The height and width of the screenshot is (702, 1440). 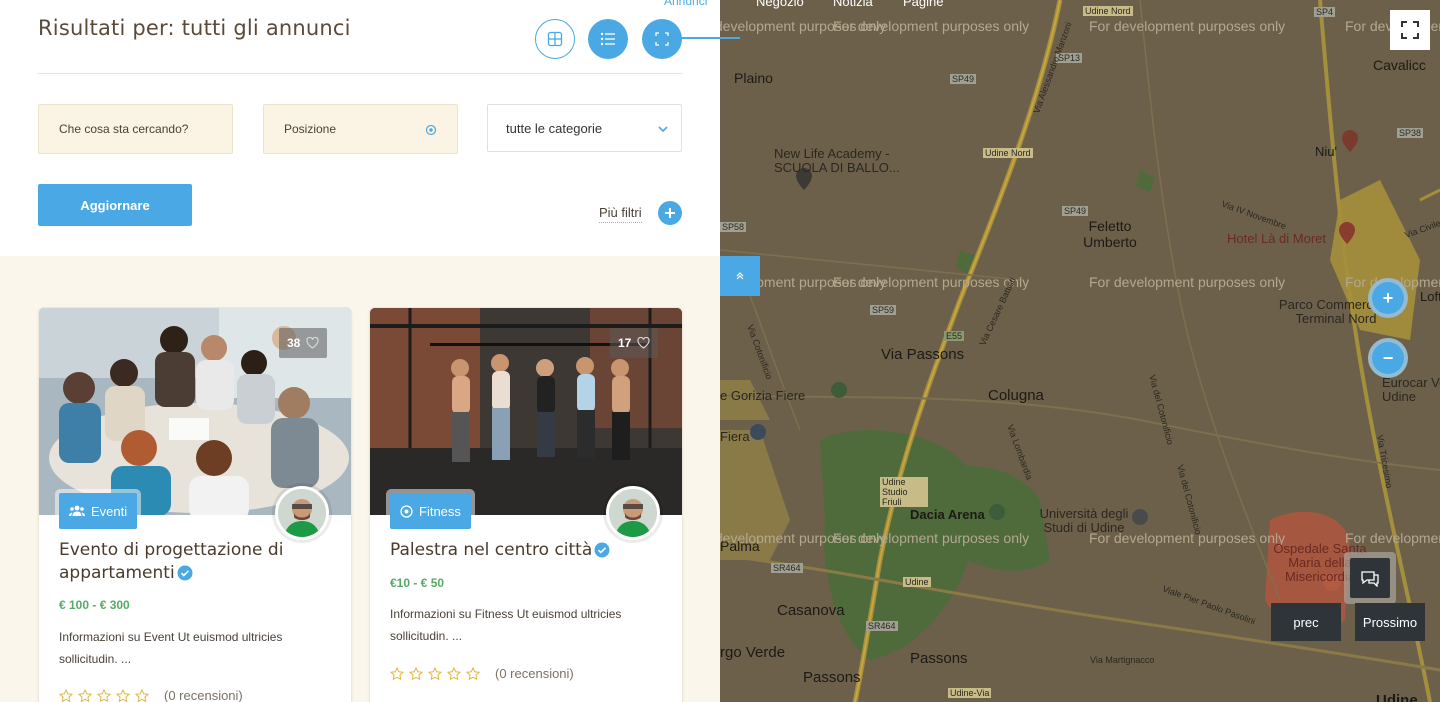 I want to click on zoom-out-button: −, so click(x=1388, y=358).